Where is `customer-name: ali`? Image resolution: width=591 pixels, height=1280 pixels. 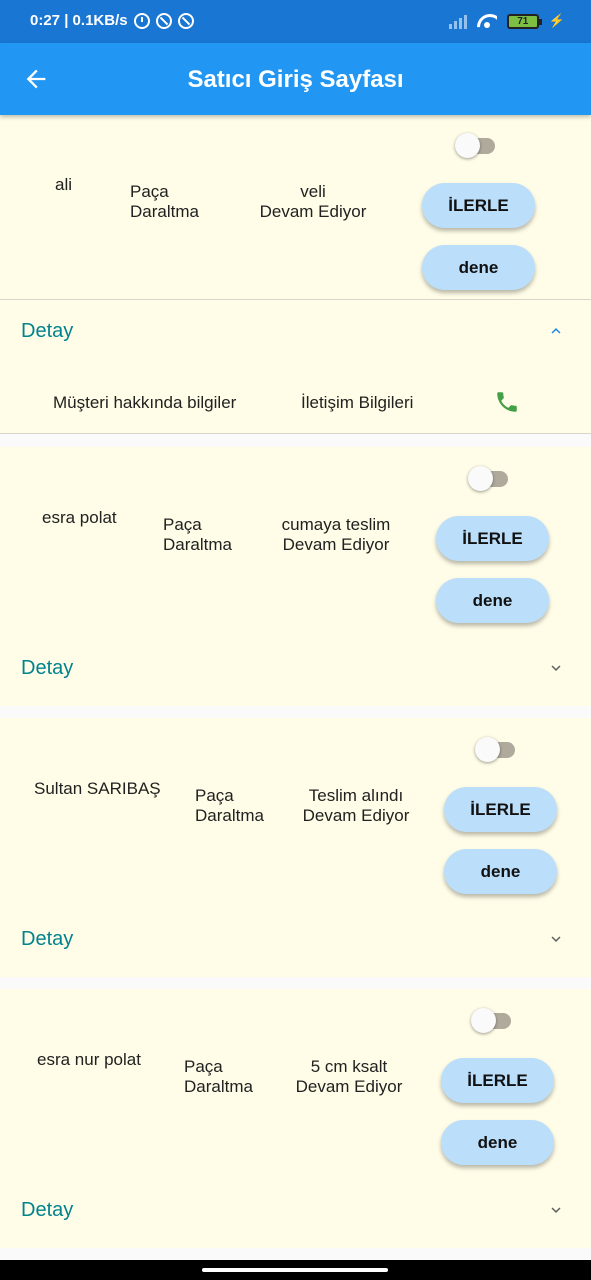 customer-name: ali is located at coordinates (64, 184).